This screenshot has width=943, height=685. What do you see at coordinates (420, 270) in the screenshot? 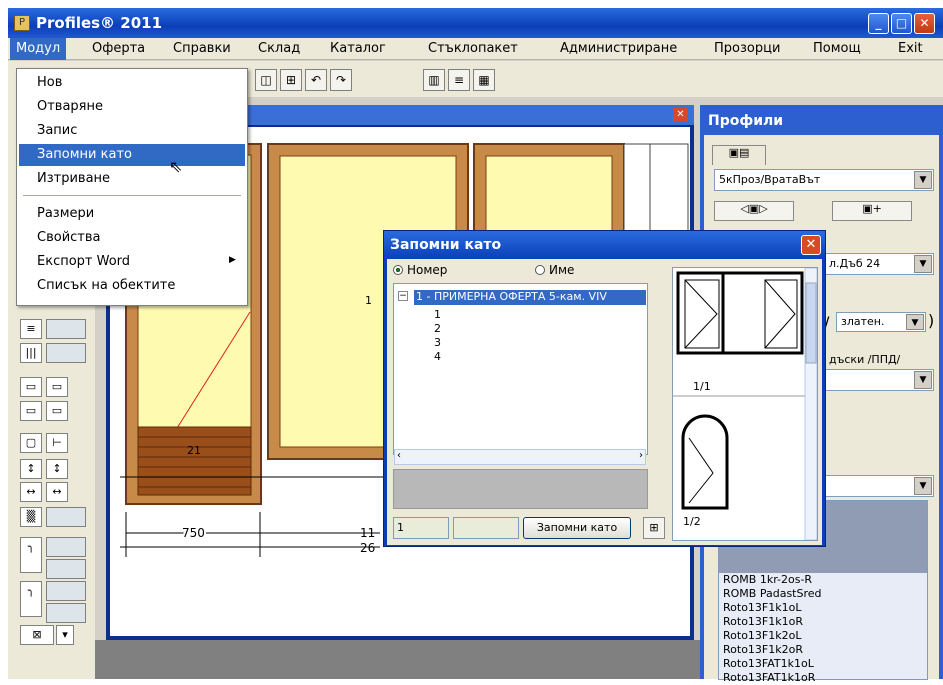
I see `radio-number: Номер` at bounding box center [420, 270].